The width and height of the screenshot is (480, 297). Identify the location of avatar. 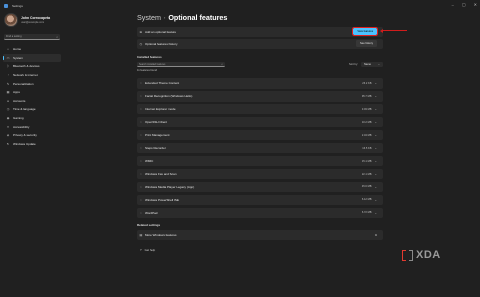
(11, 20).